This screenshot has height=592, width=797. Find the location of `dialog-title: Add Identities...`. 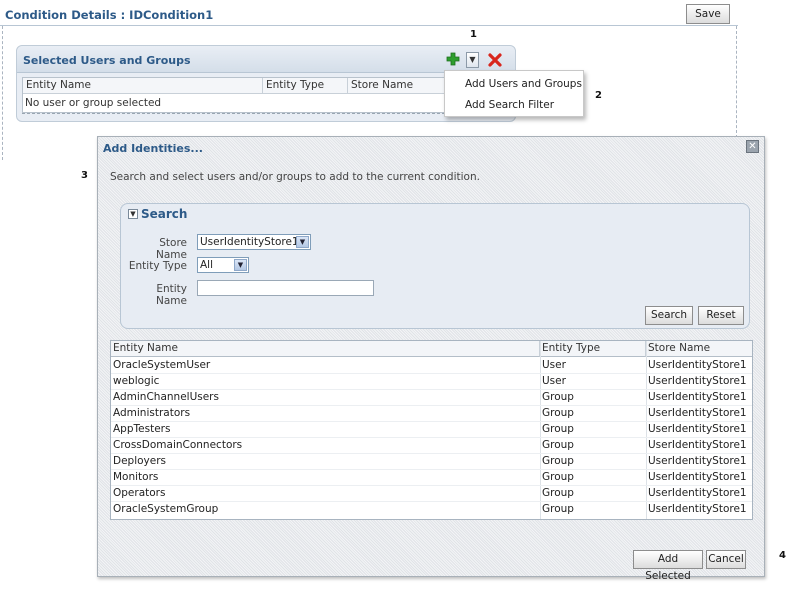

dialog-title: Add Identities... is located at coordinates (153, 148).